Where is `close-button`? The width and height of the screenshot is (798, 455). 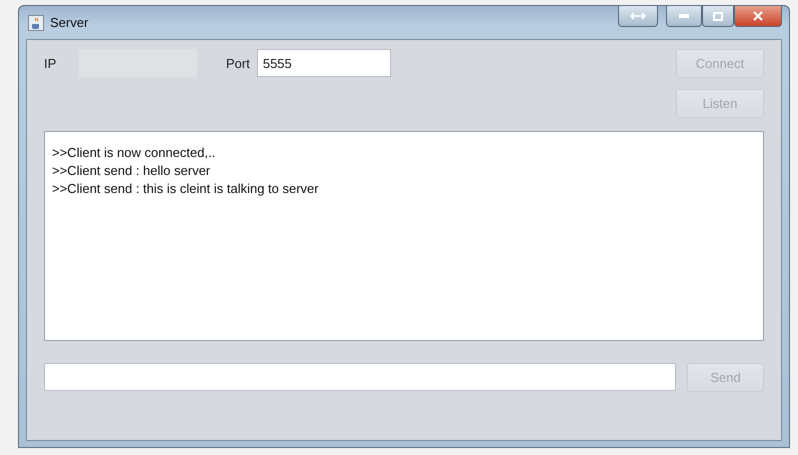 close-button is located at coordinates (758, 16).